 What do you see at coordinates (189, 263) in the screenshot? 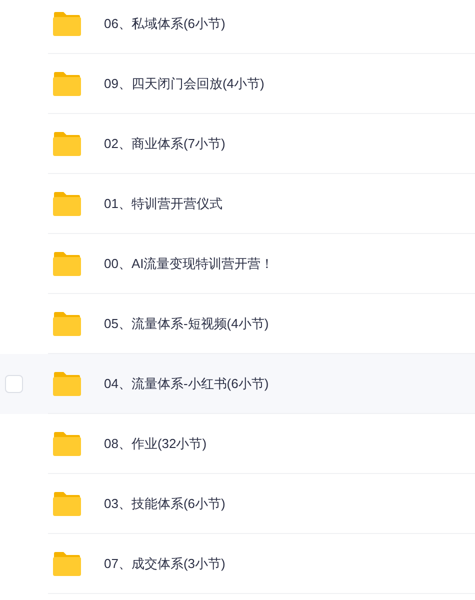
I see `folder-name: 00、AI流量变现特训营开营！` at bounding box center [189, 263].